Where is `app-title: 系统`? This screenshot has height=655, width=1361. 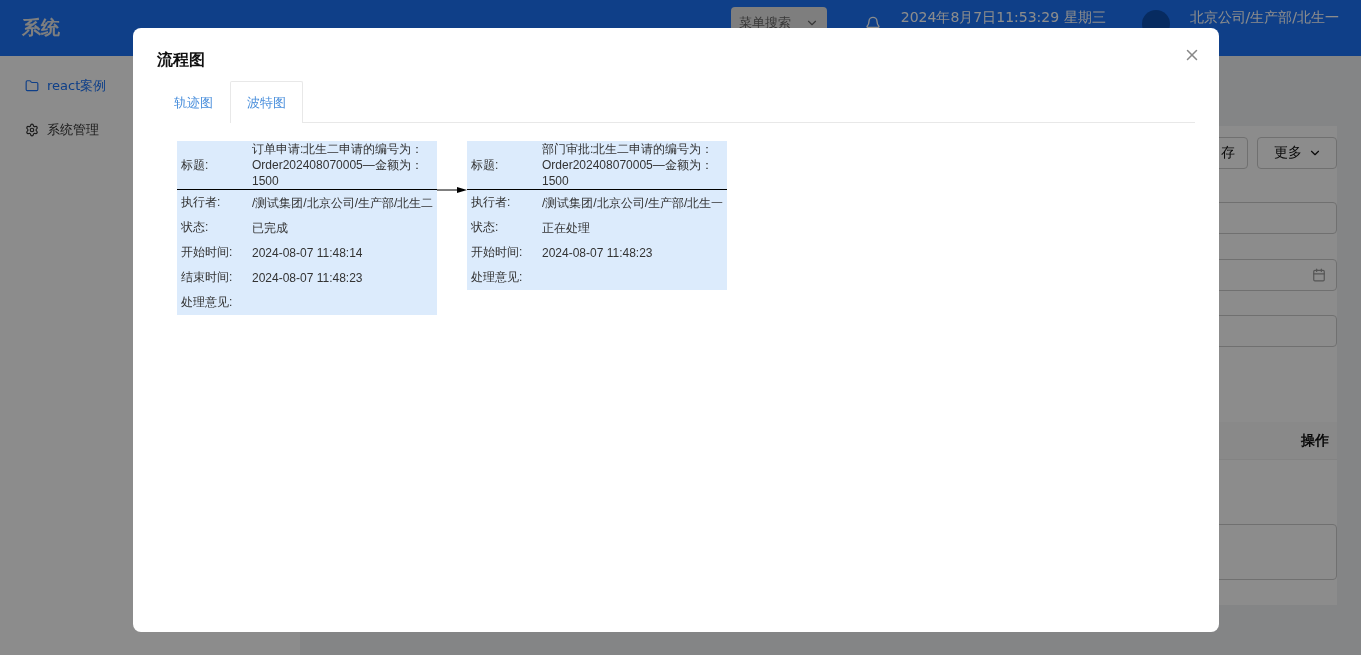
app-title: 系统 is located at coordinates (41, 27).